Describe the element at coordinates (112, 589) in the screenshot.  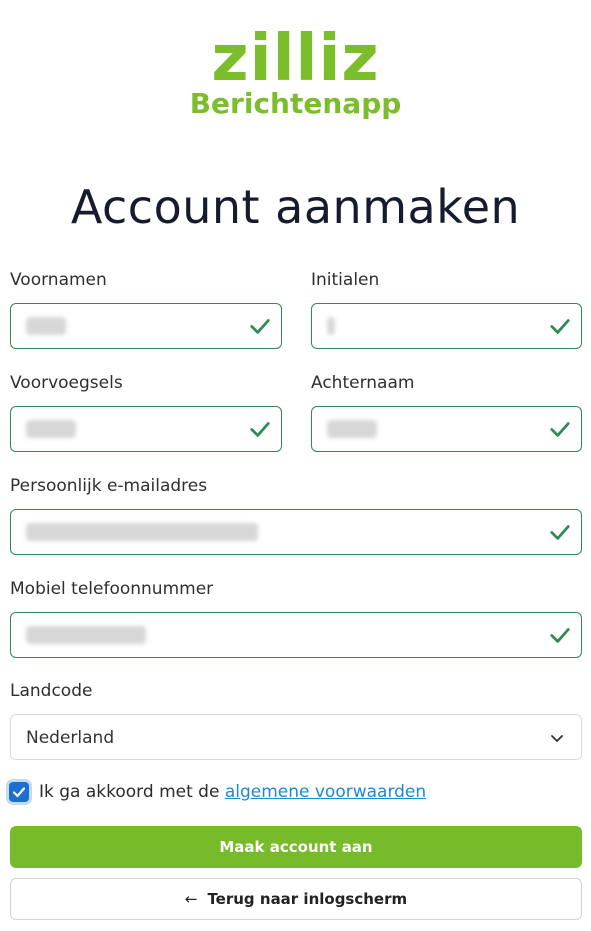
I see `mobile-label: Mobiel telefoonnummer` at that location.